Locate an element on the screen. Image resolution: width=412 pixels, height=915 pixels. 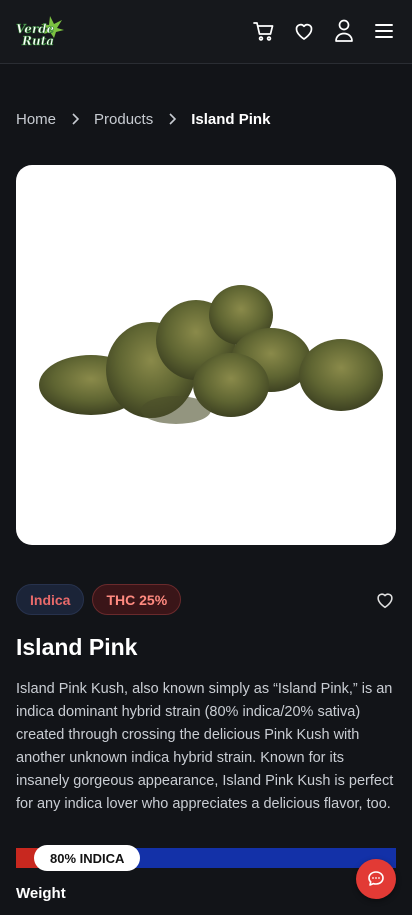
favorite-heart-icon is located at coordinates (385, 600).